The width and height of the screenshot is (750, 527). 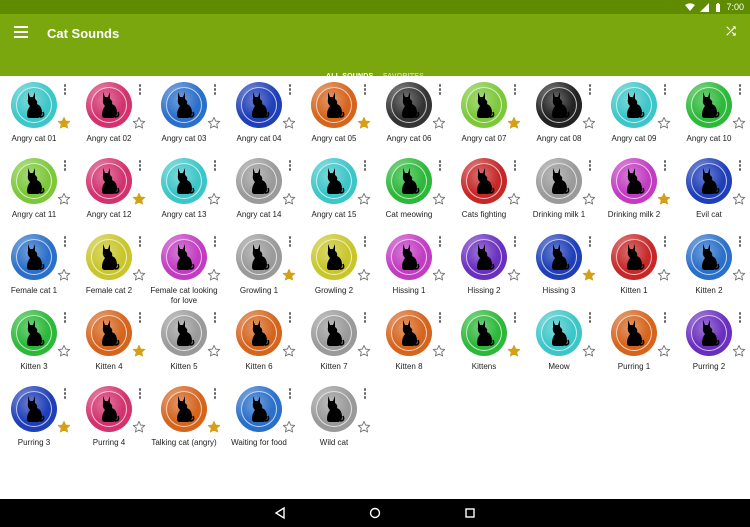 I want to click on sound-item: Hissing 1, so click(x=412, y=266).